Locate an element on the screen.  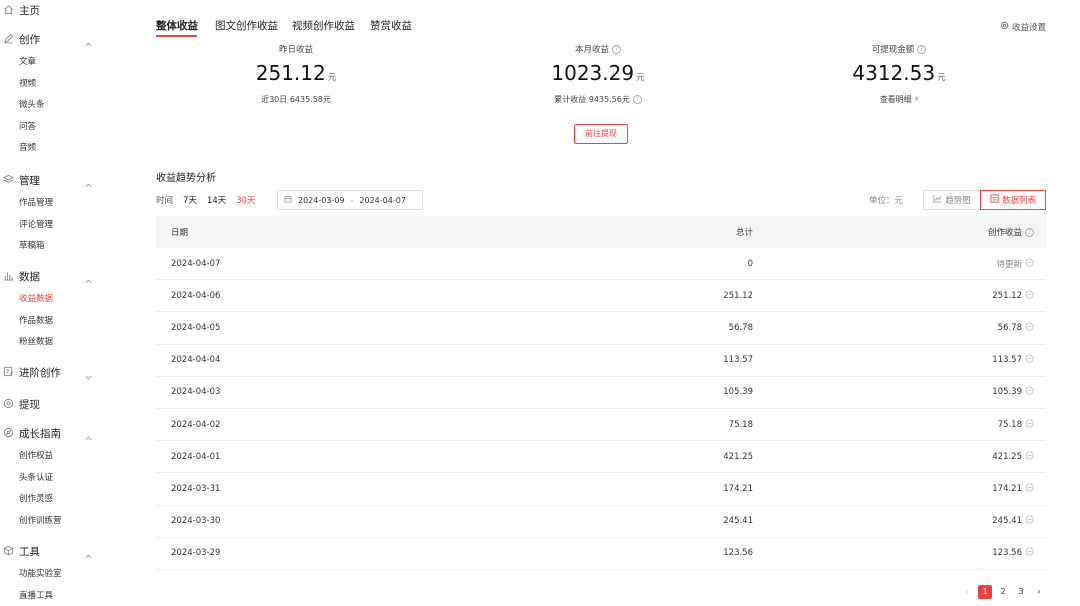
sidebar-item: 直播工具 is located at coordinates (36, 595).